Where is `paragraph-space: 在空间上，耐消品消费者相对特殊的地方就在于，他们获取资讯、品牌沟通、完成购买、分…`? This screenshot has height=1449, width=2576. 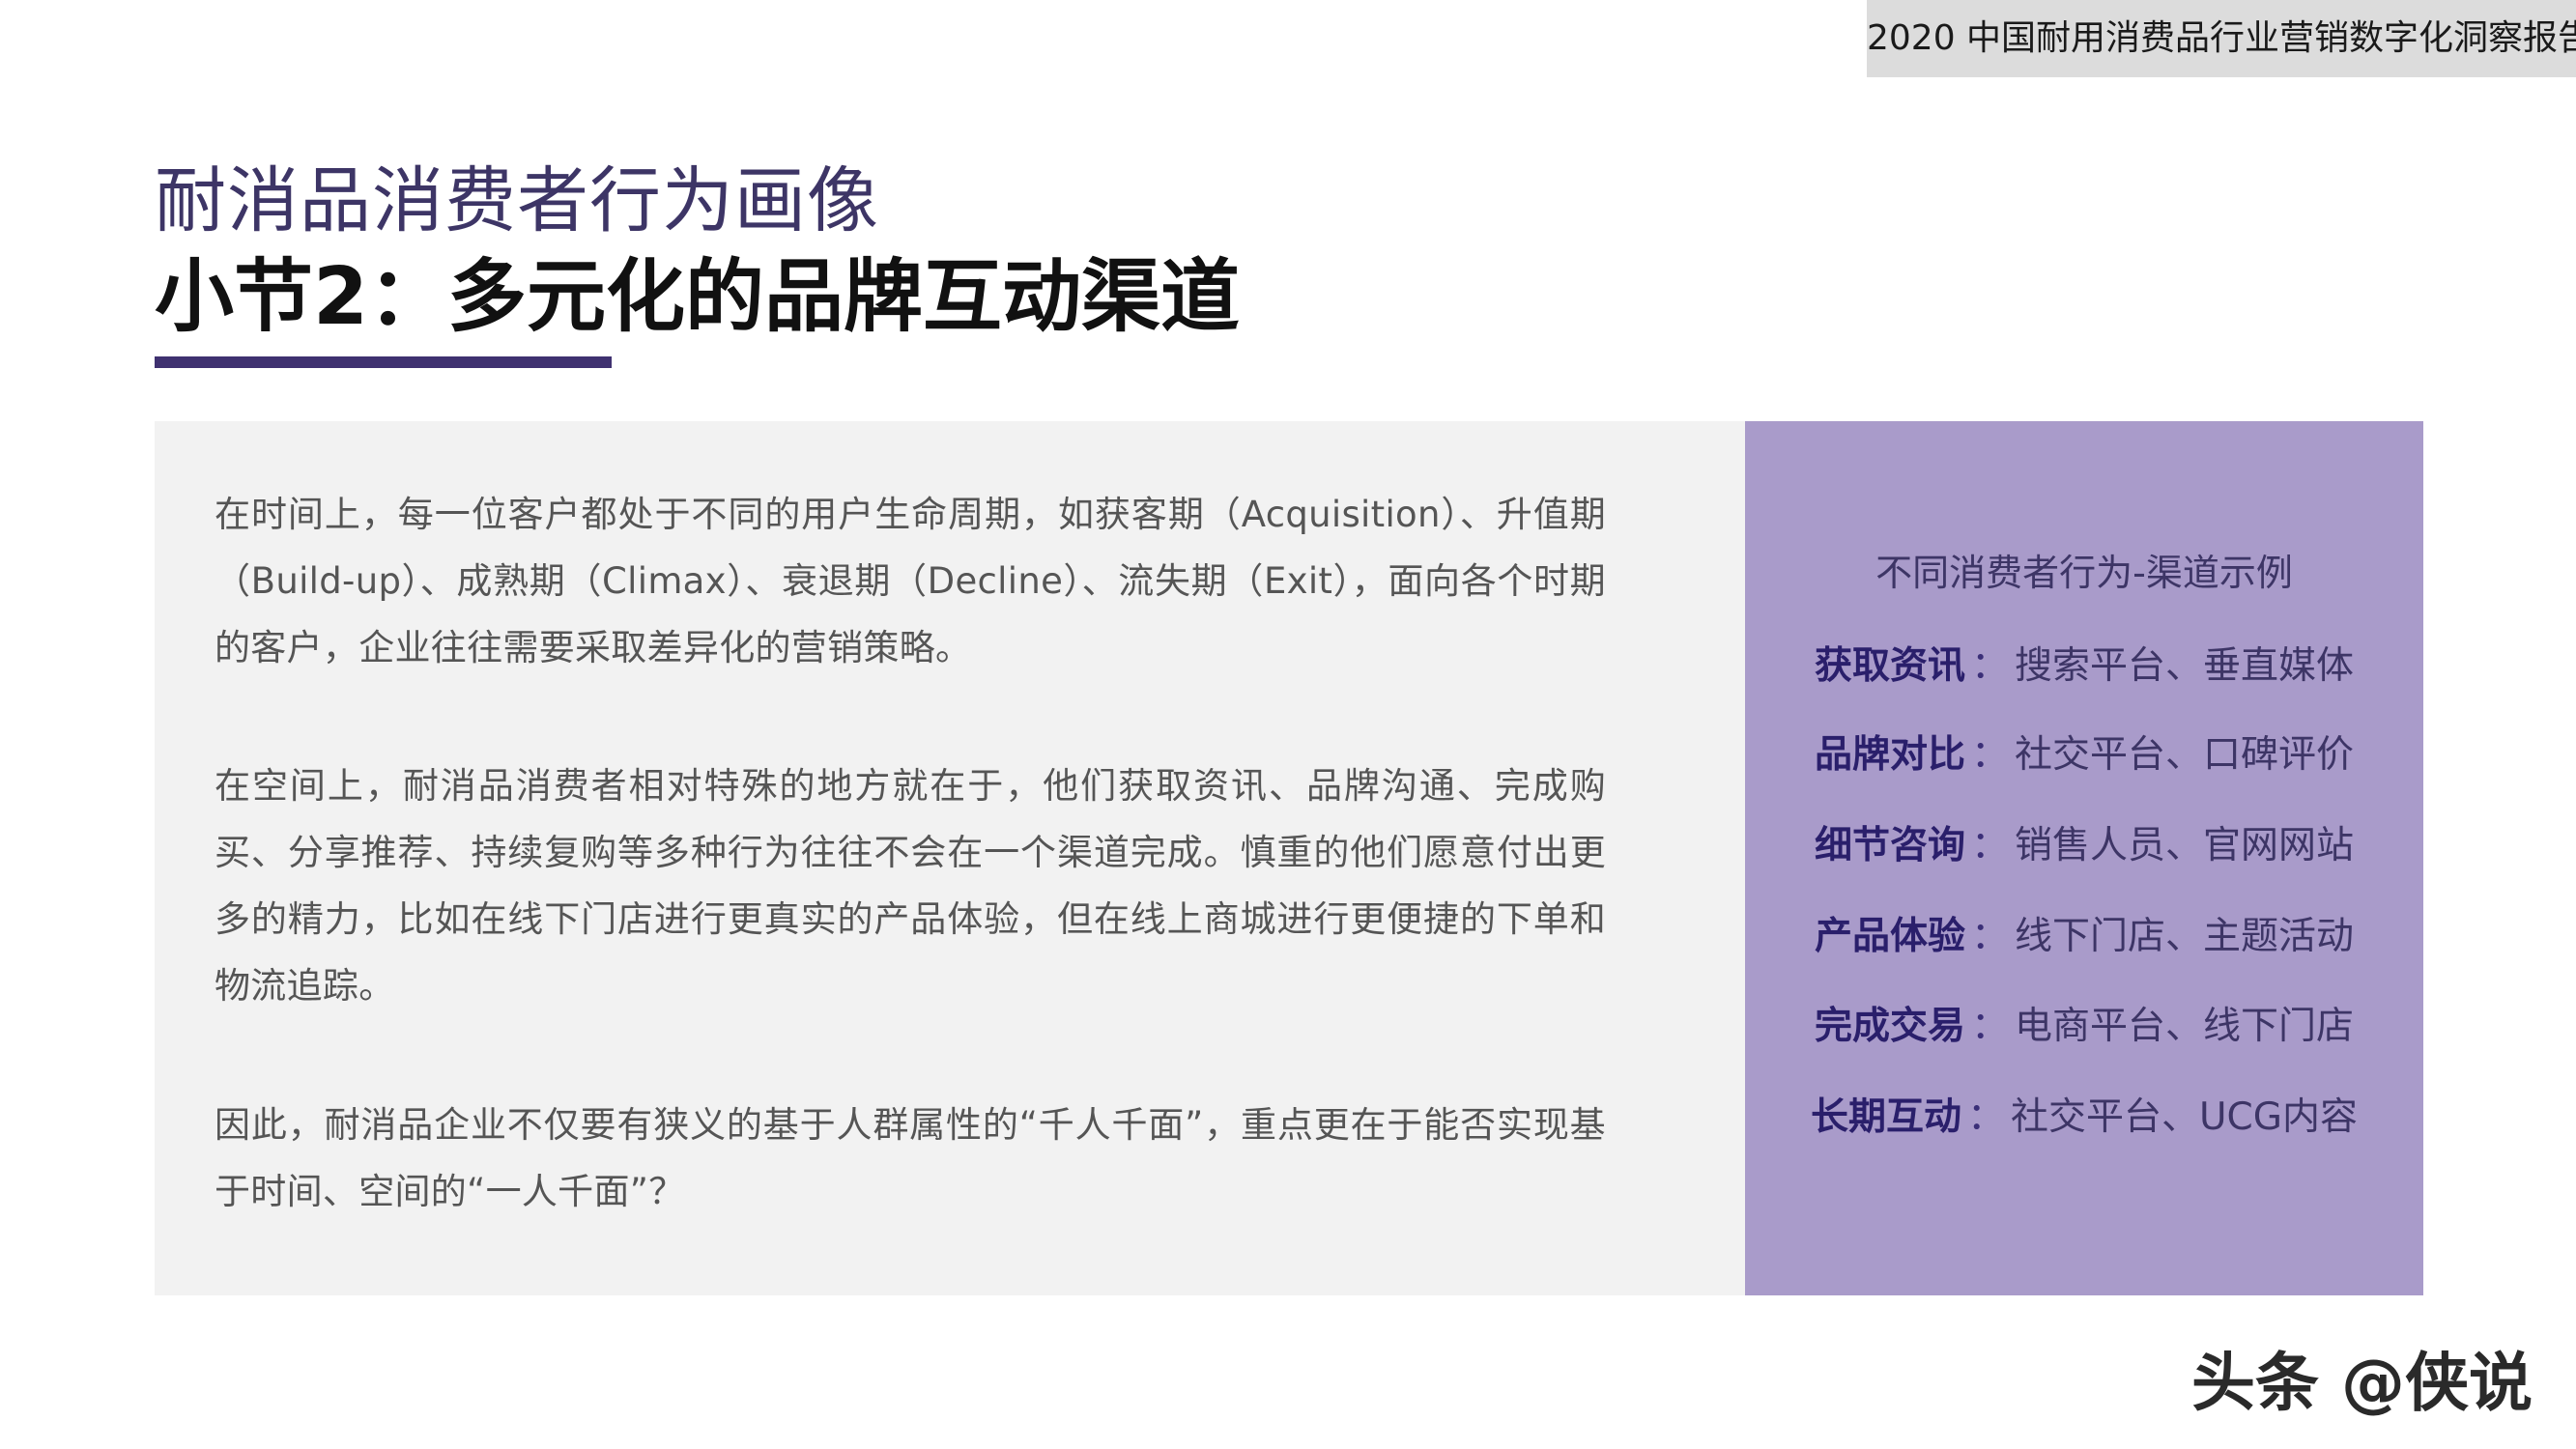 paragraph-space: 在空间上，耐消品消费者相对特殊的地方就在于，他们获取资讯、品牌沟通、完成购买、分… is located at coordinates (911, 886).